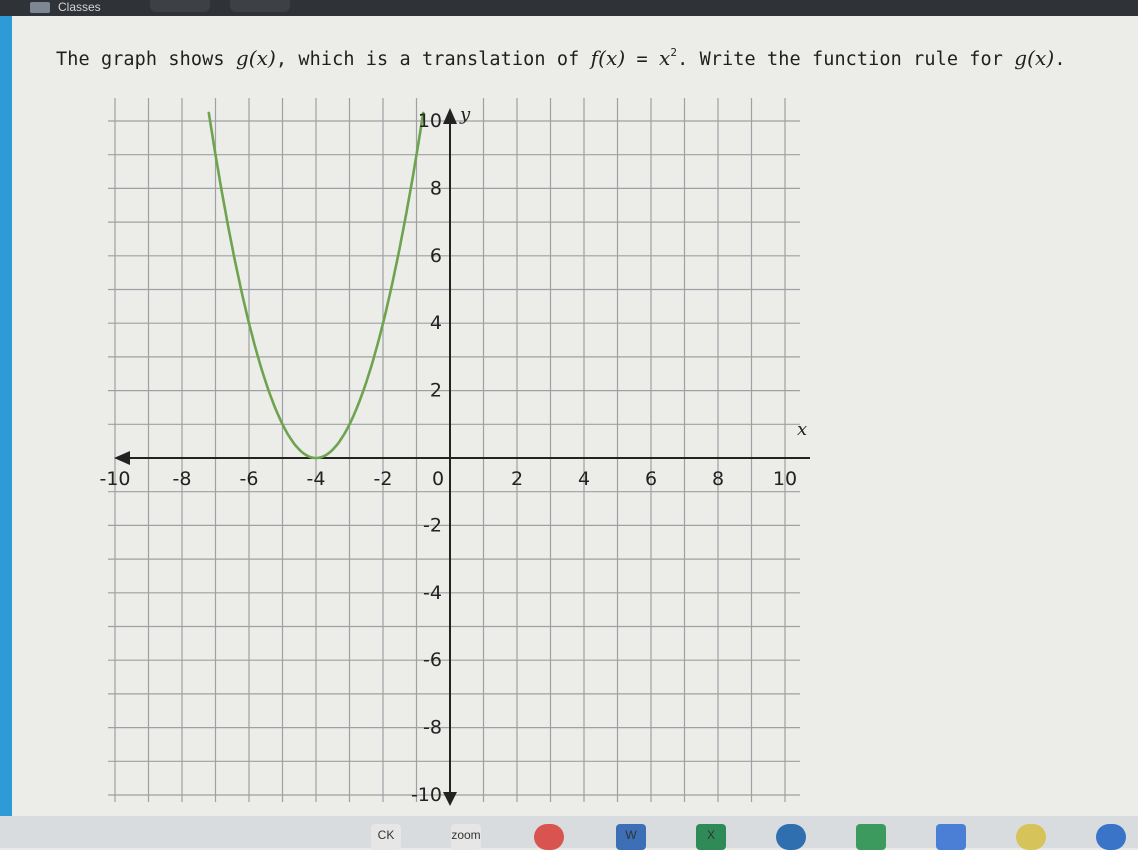  I want to click on files-icon, so click(1031, 837).